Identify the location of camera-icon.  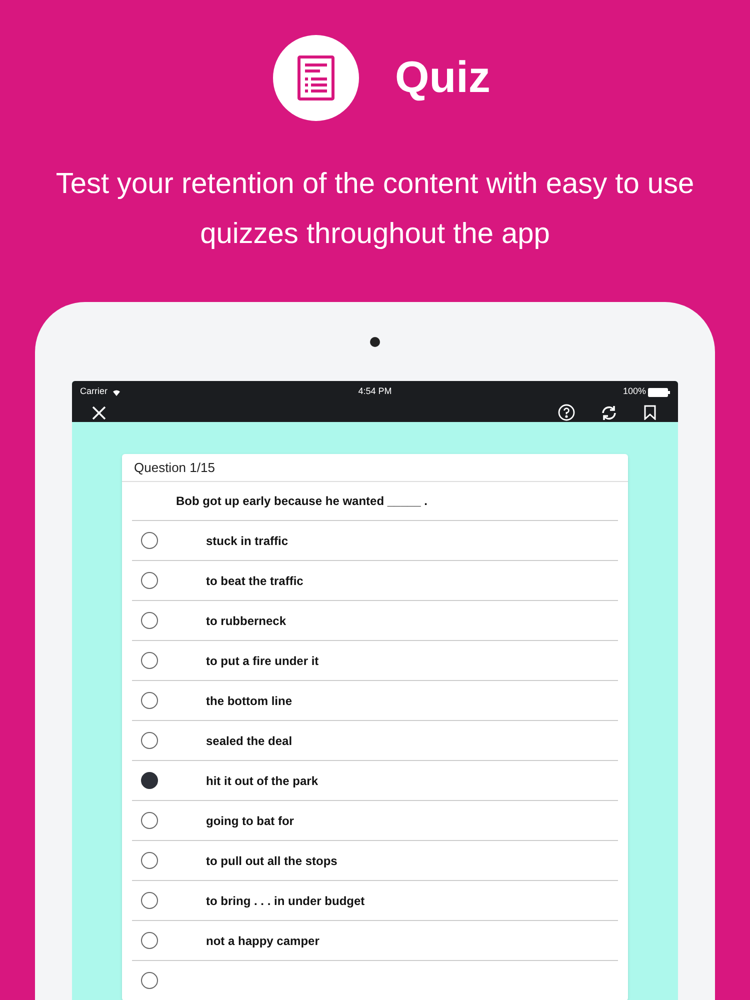
(375, 342).